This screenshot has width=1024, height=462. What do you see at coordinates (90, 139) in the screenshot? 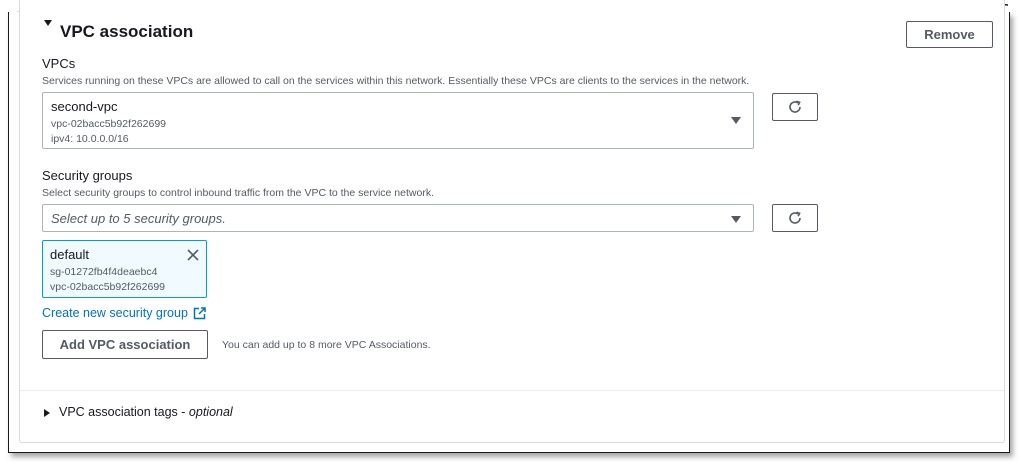
I see `vpc-selected-cidr: ipv4: 10.0.0.0/16` at bounding box center [90, 139].